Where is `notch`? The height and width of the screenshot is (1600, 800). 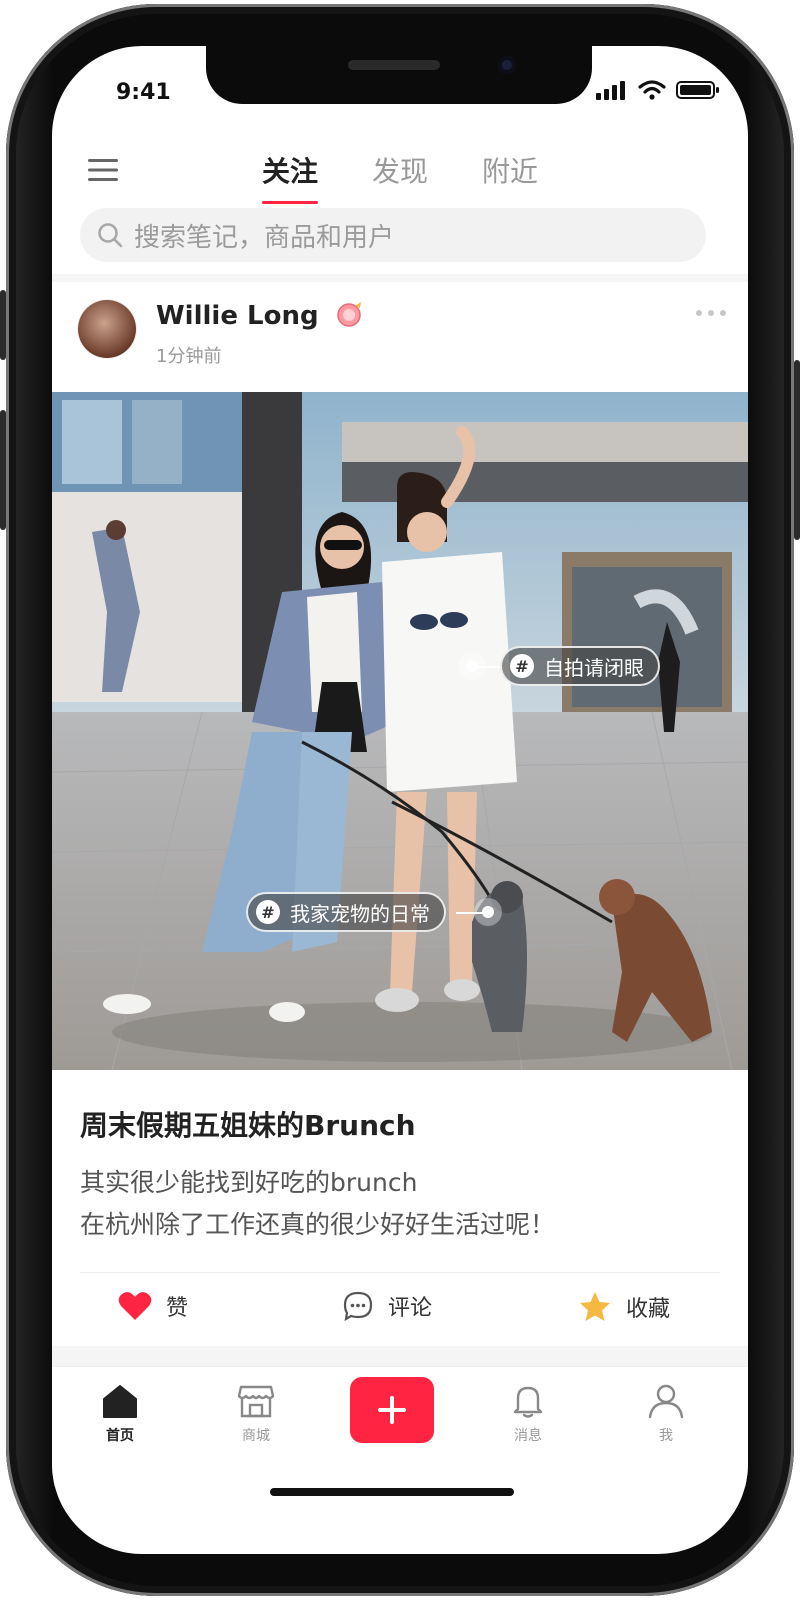
notch is located at coordinates (399, 75).